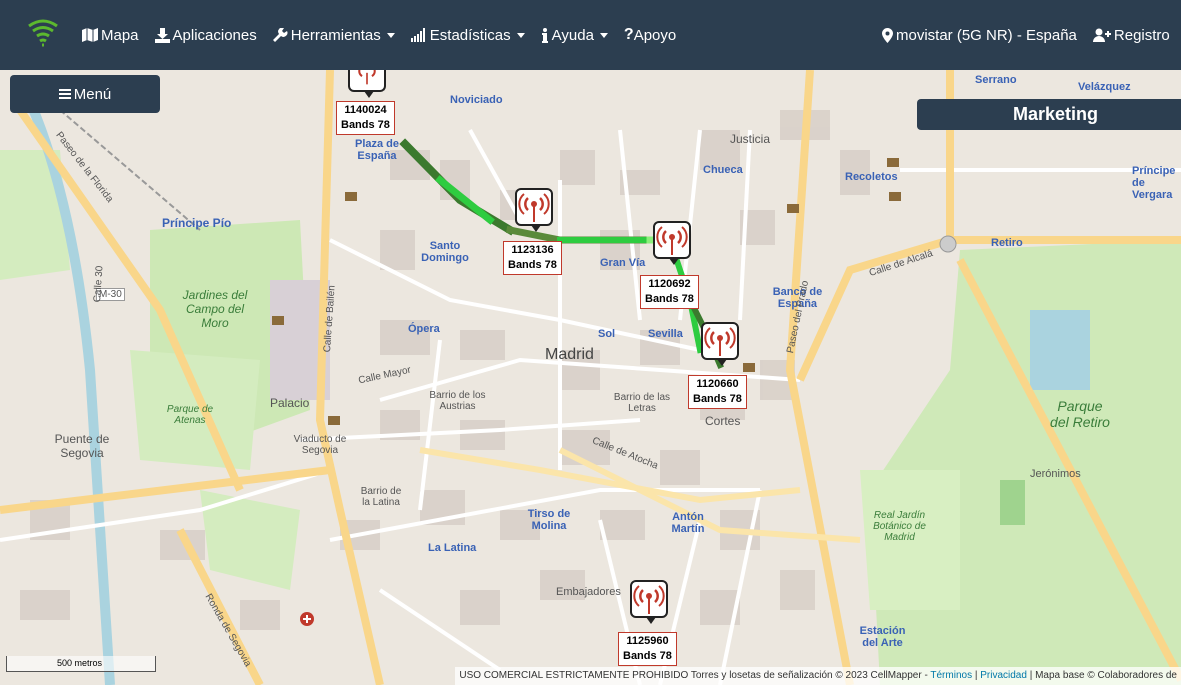 The height and width of the screenshot is (685, 1181). I want to click on scale-label: 500 metros, so click(80, 663).